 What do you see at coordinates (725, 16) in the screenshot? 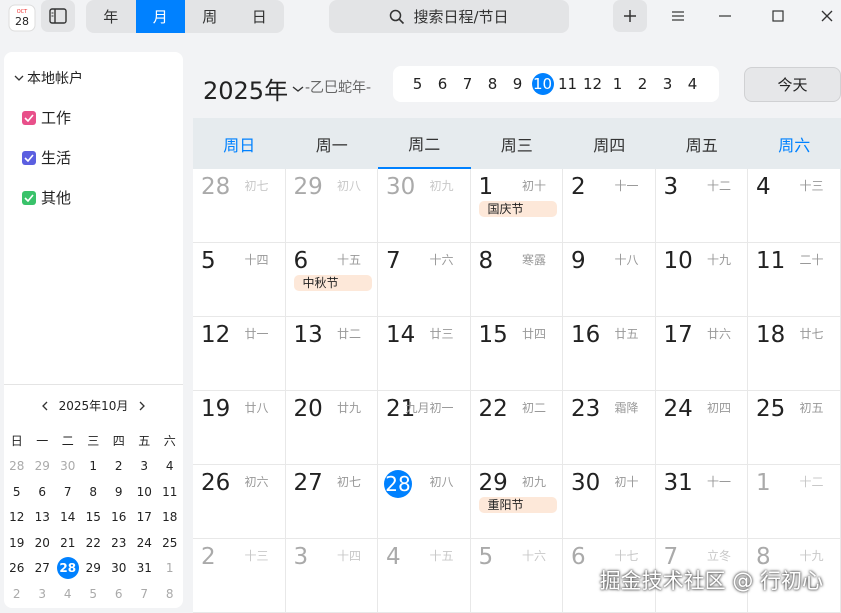
I see `minimize-button` at bounding box center [725, 16].